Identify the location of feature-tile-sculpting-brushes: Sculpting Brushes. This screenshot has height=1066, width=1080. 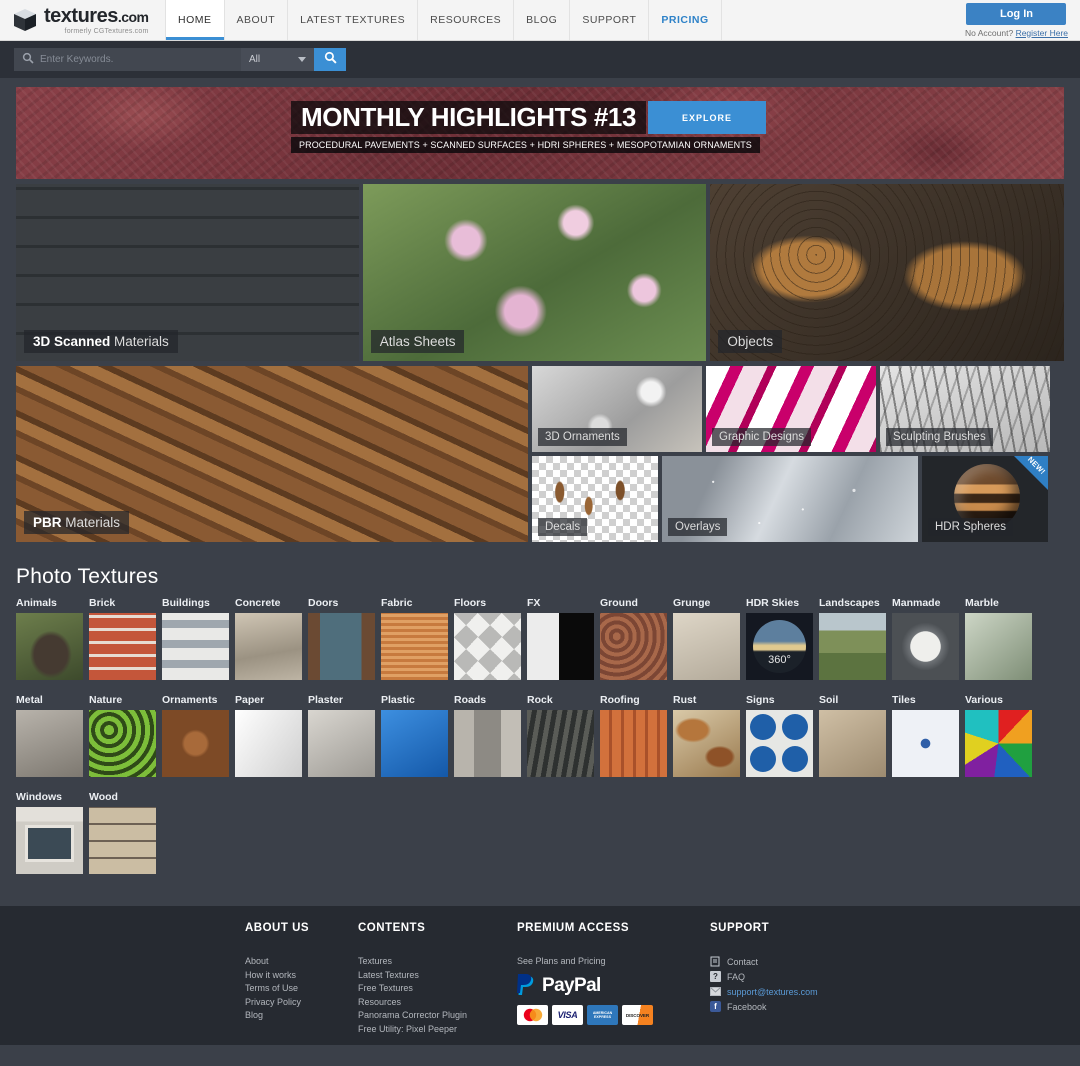
(965, 409).